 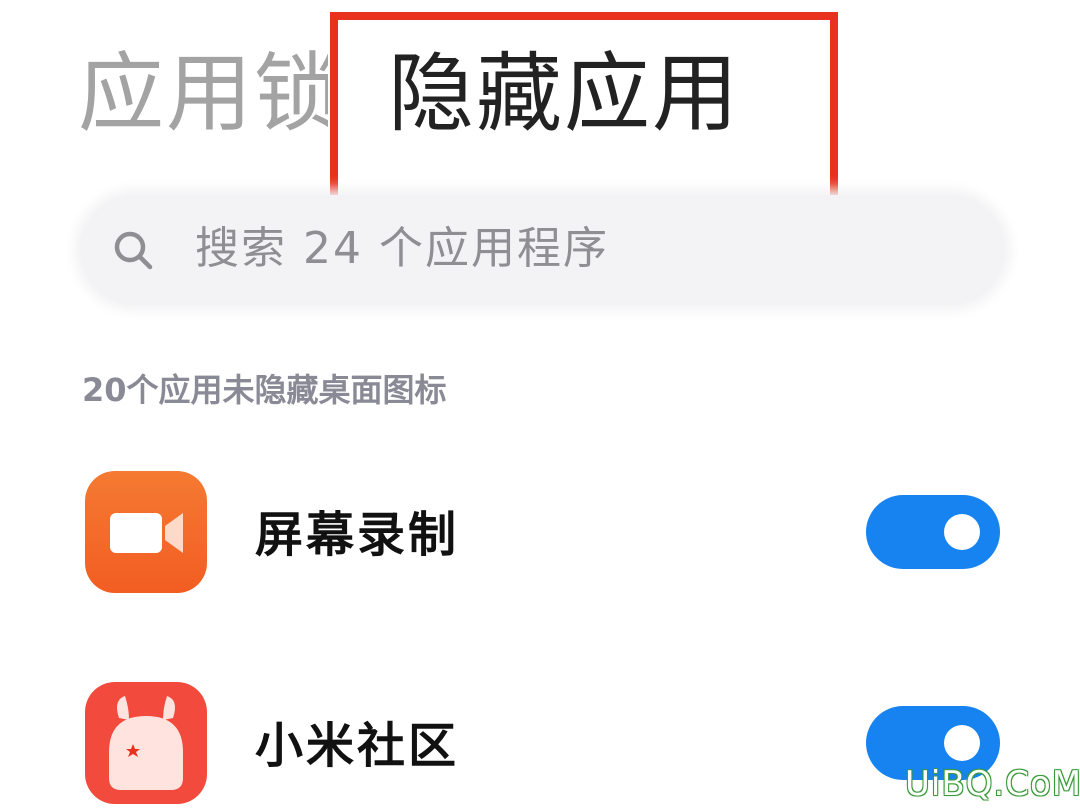 I want to click on video-camera-icon, so click(x=146, y=532).